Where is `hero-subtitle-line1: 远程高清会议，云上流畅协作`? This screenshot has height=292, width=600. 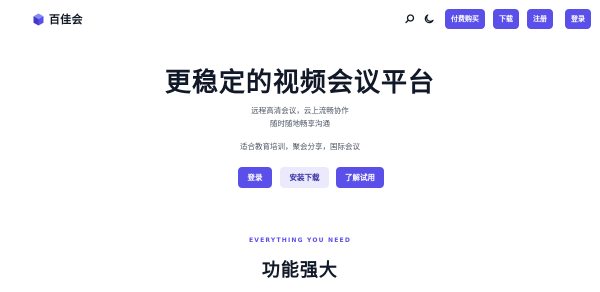
hero-subtitle-line1: 远程高清会议，云上流畅协作 is located at coordinates (300, 110).